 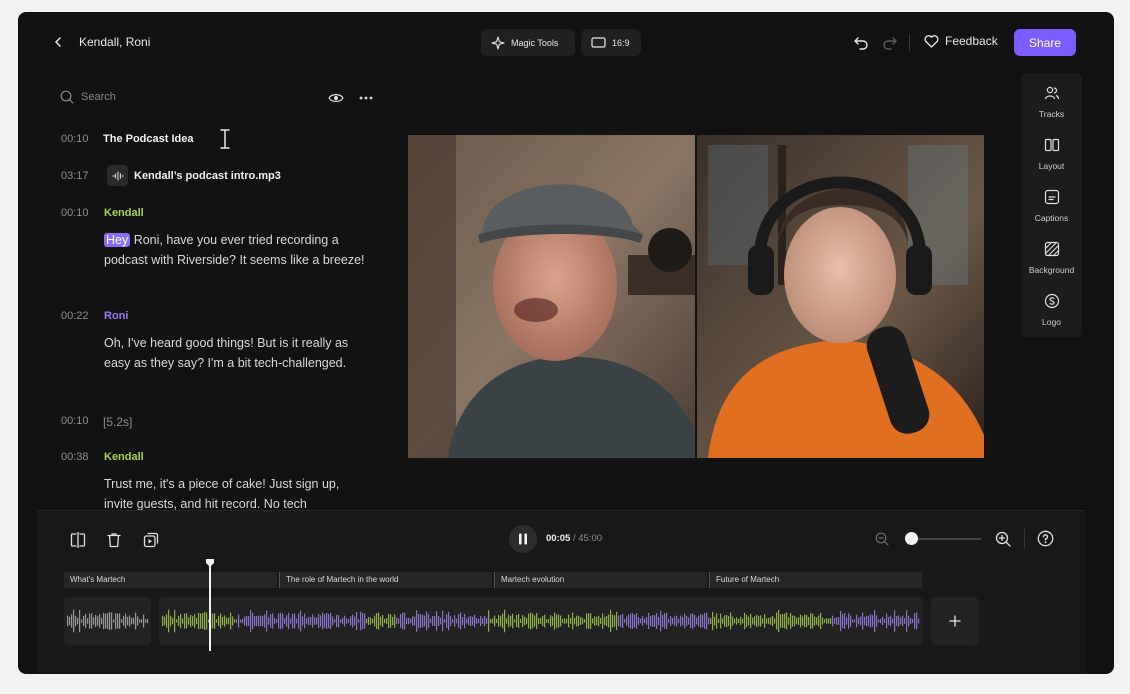 What do you see at coordinates (1051, 207) in the screenshot?
I see `captions-button: Captions` at bounding box center [1051, 207].